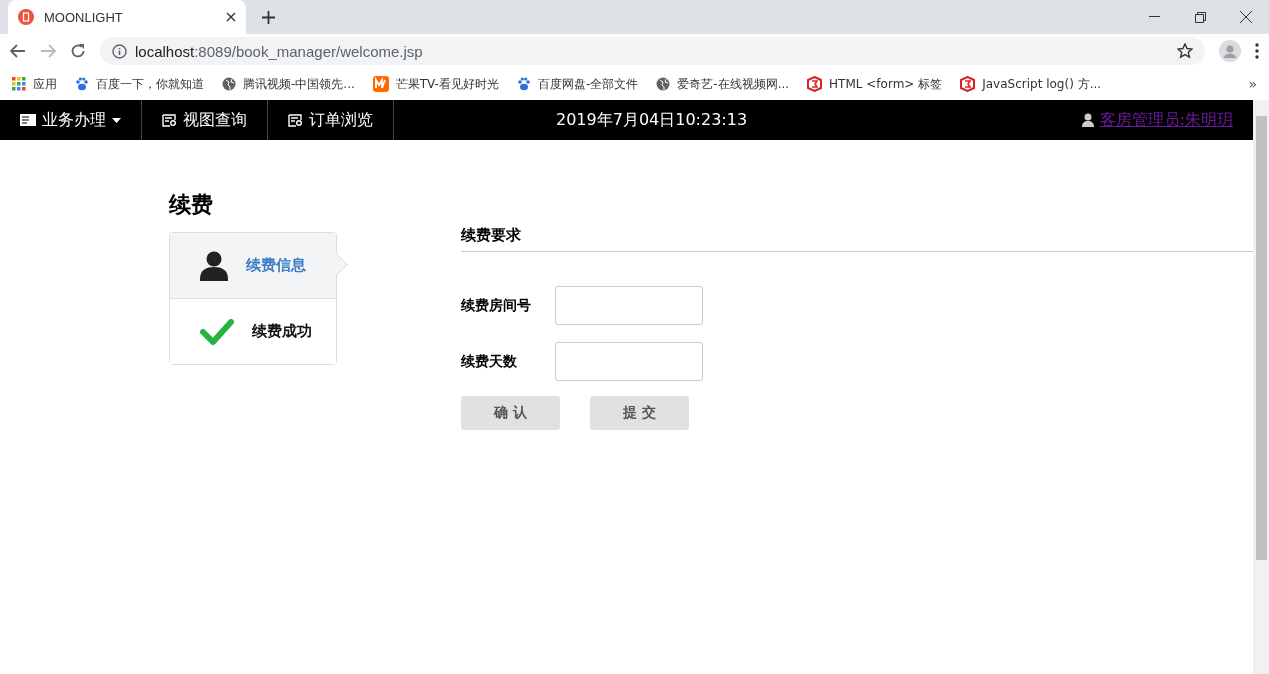  What do you see at coordinates (205, 120) in the screenshot?
I see `nav-menu-item: 视图查询` at bounding box center [205, 120].